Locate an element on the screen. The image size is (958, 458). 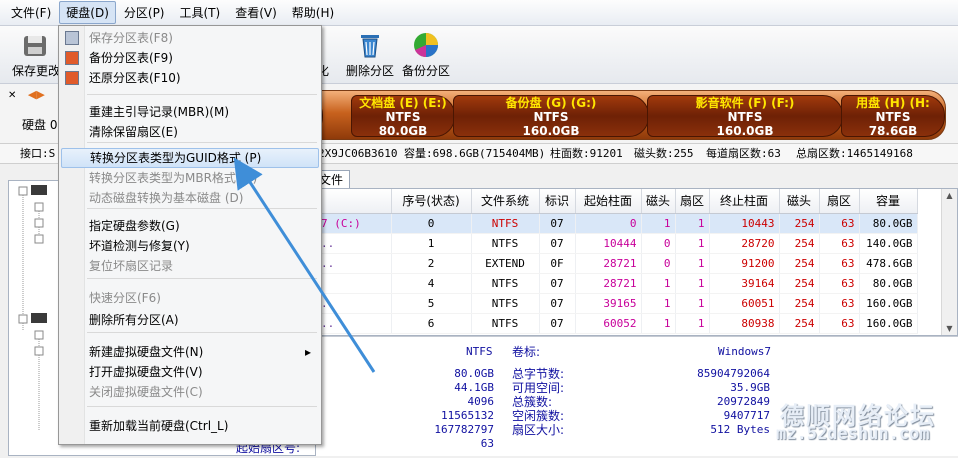
backup-partition-button: 备份分区 is located at coordinates (426, 54).